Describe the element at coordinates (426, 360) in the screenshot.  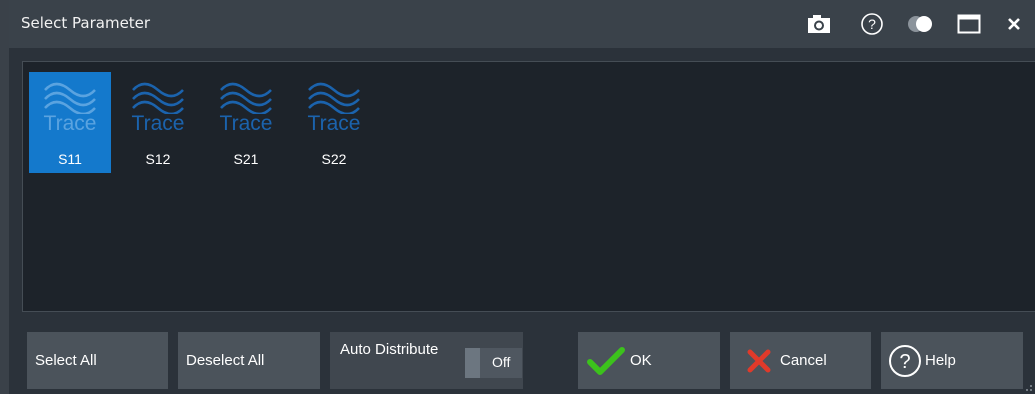
I see `auto-distribute-control: Auto Distribute Off` at that location.